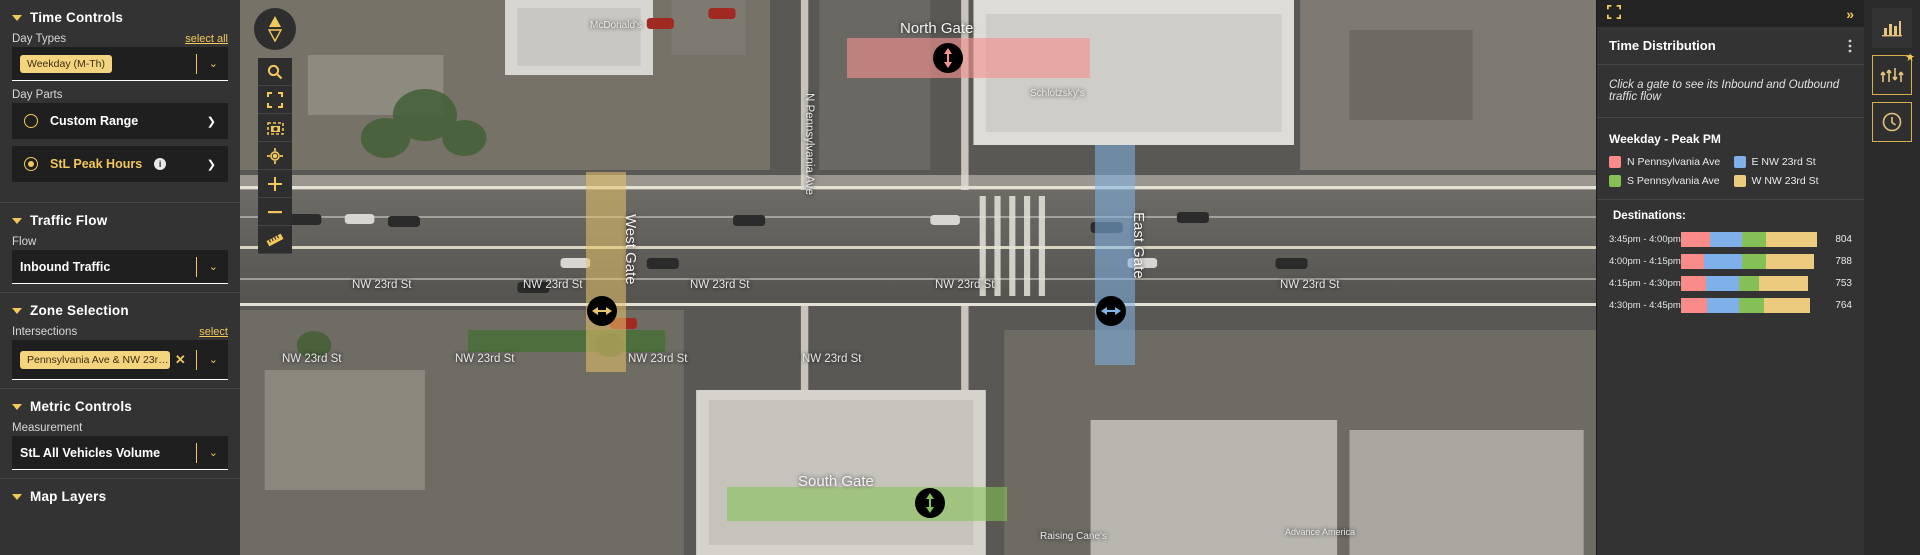 This screenshot has width=1920, height=555. What do you see at coordinates (275, 128) in the screenshot?
I see `capture-icon` at bounding box center [275, 128].